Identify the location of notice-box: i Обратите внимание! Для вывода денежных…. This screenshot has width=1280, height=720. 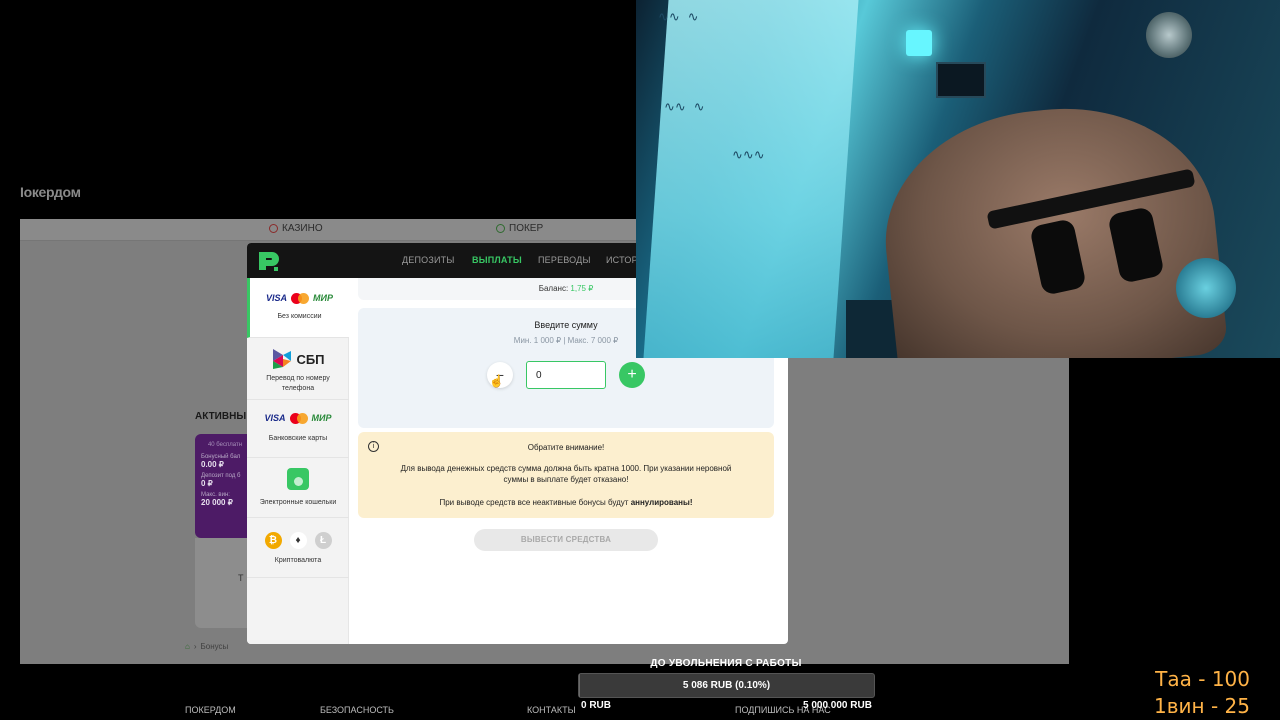
(566, 475).